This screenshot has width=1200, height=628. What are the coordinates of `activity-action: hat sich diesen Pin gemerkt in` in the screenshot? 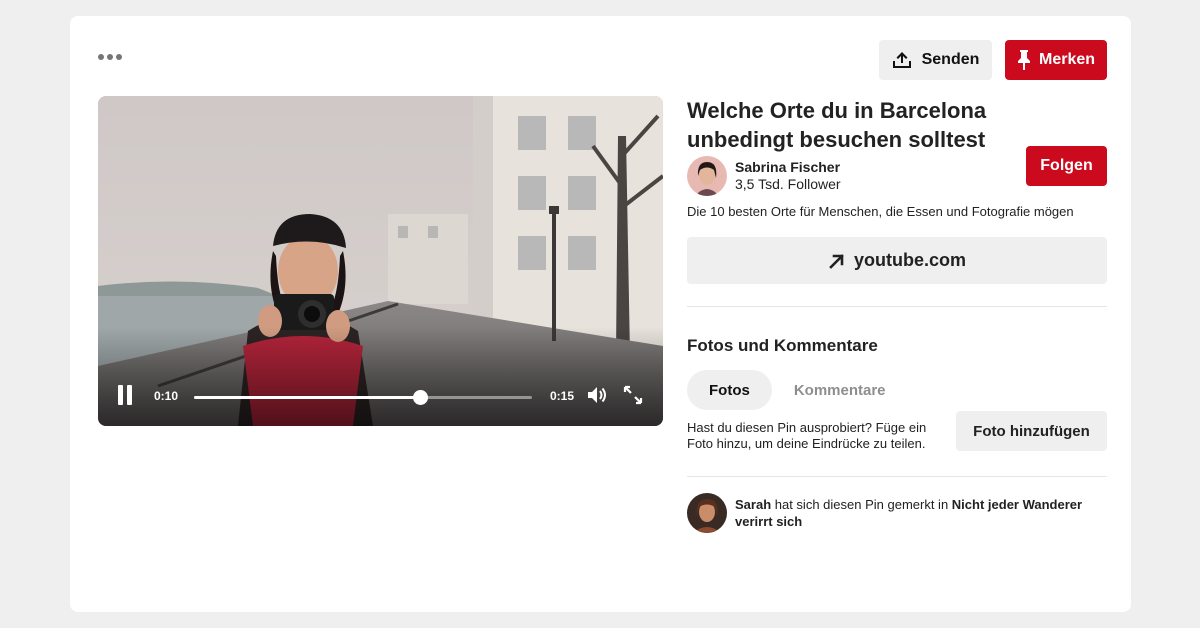 It's located at (861, 504).